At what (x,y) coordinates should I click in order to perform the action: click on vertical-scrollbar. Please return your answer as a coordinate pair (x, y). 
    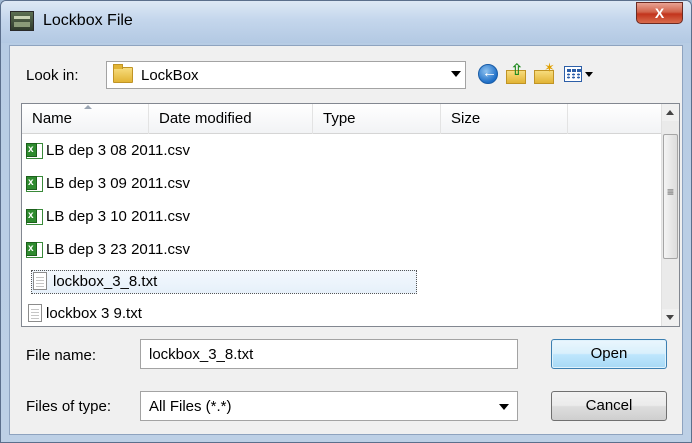
    Looking at the image, I should click on (670, 215).